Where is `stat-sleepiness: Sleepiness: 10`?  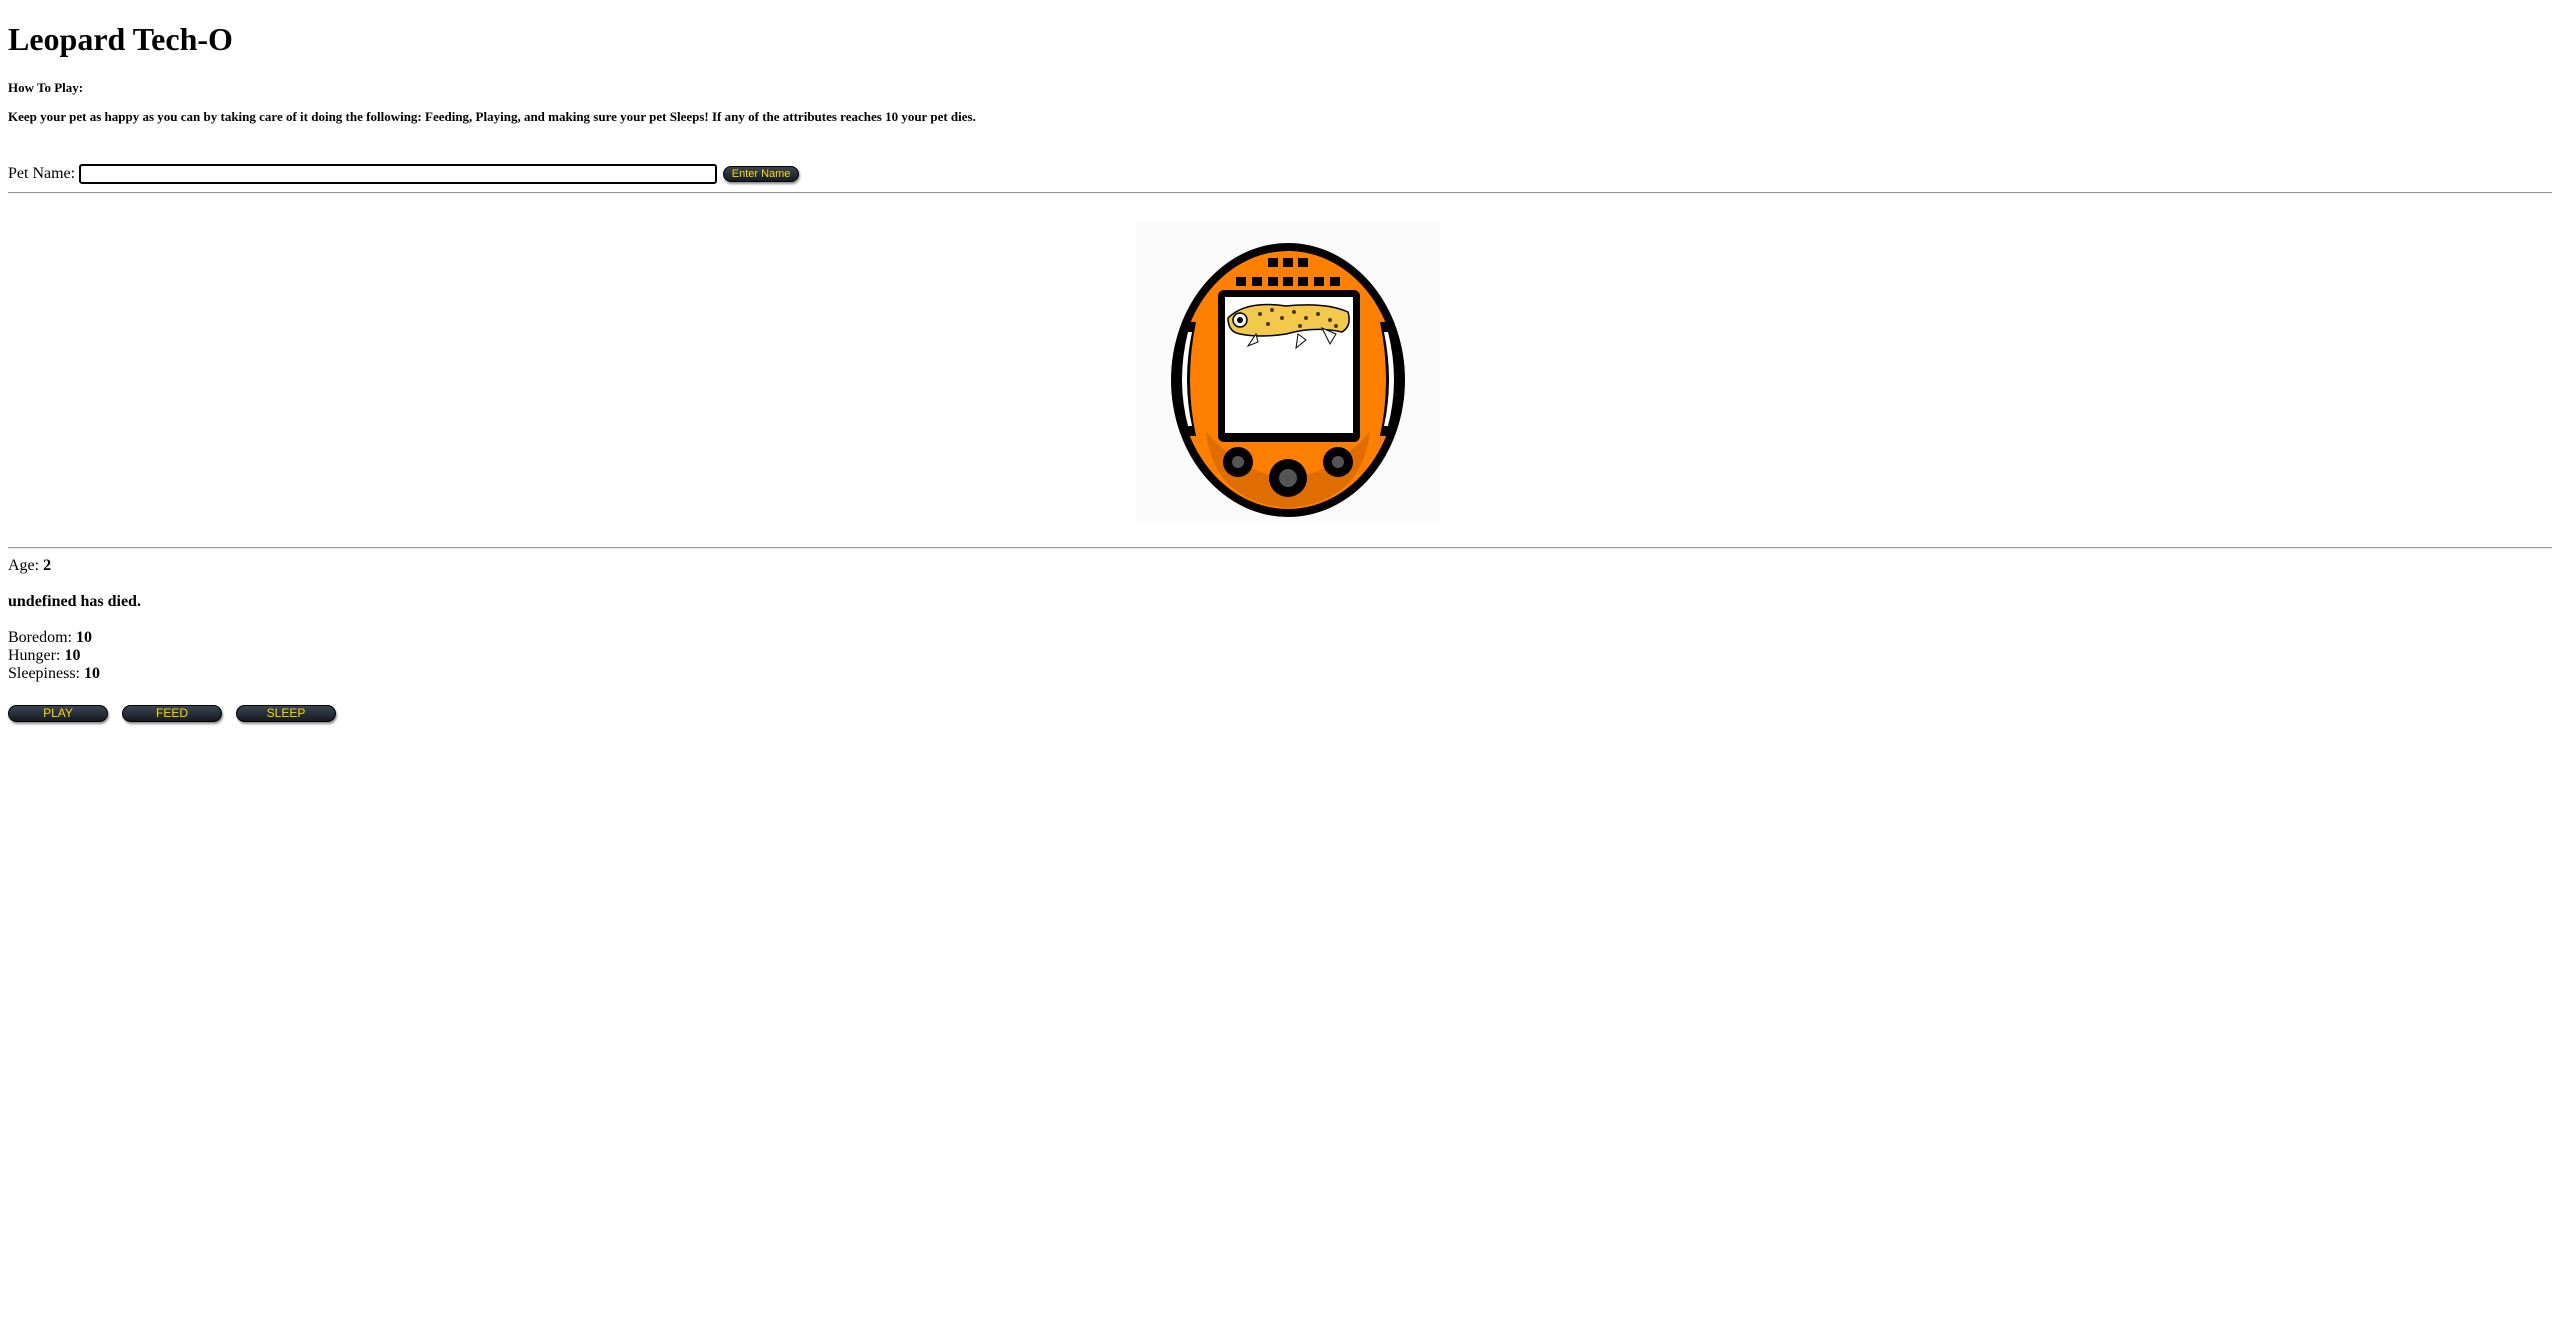
stat-sleepiness: Sleepiness: 10 is located at coordinates (54, 674).